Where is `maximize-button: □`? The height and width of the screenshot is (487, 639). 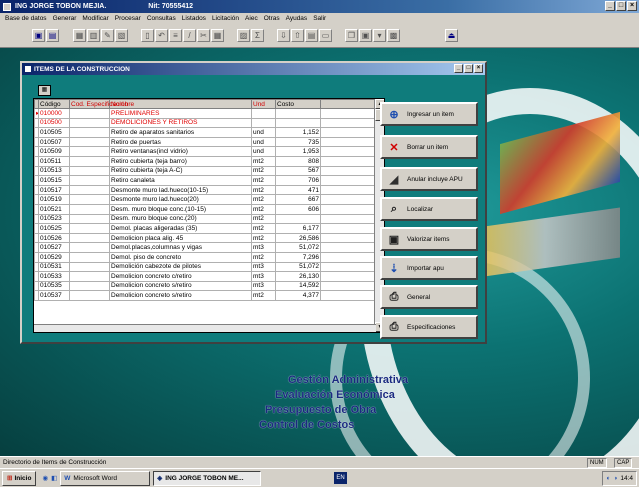 maximize-button: □ is located at coordinates (621, 6).